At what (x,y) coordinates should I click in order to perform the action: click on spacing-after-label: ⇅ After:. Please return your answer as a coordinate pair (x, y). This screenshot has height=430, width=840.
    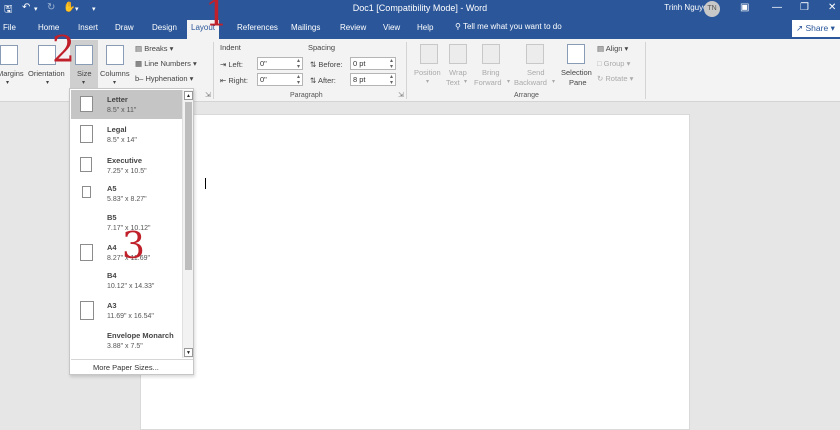
    Looking at the image, I should click on (323, 80).